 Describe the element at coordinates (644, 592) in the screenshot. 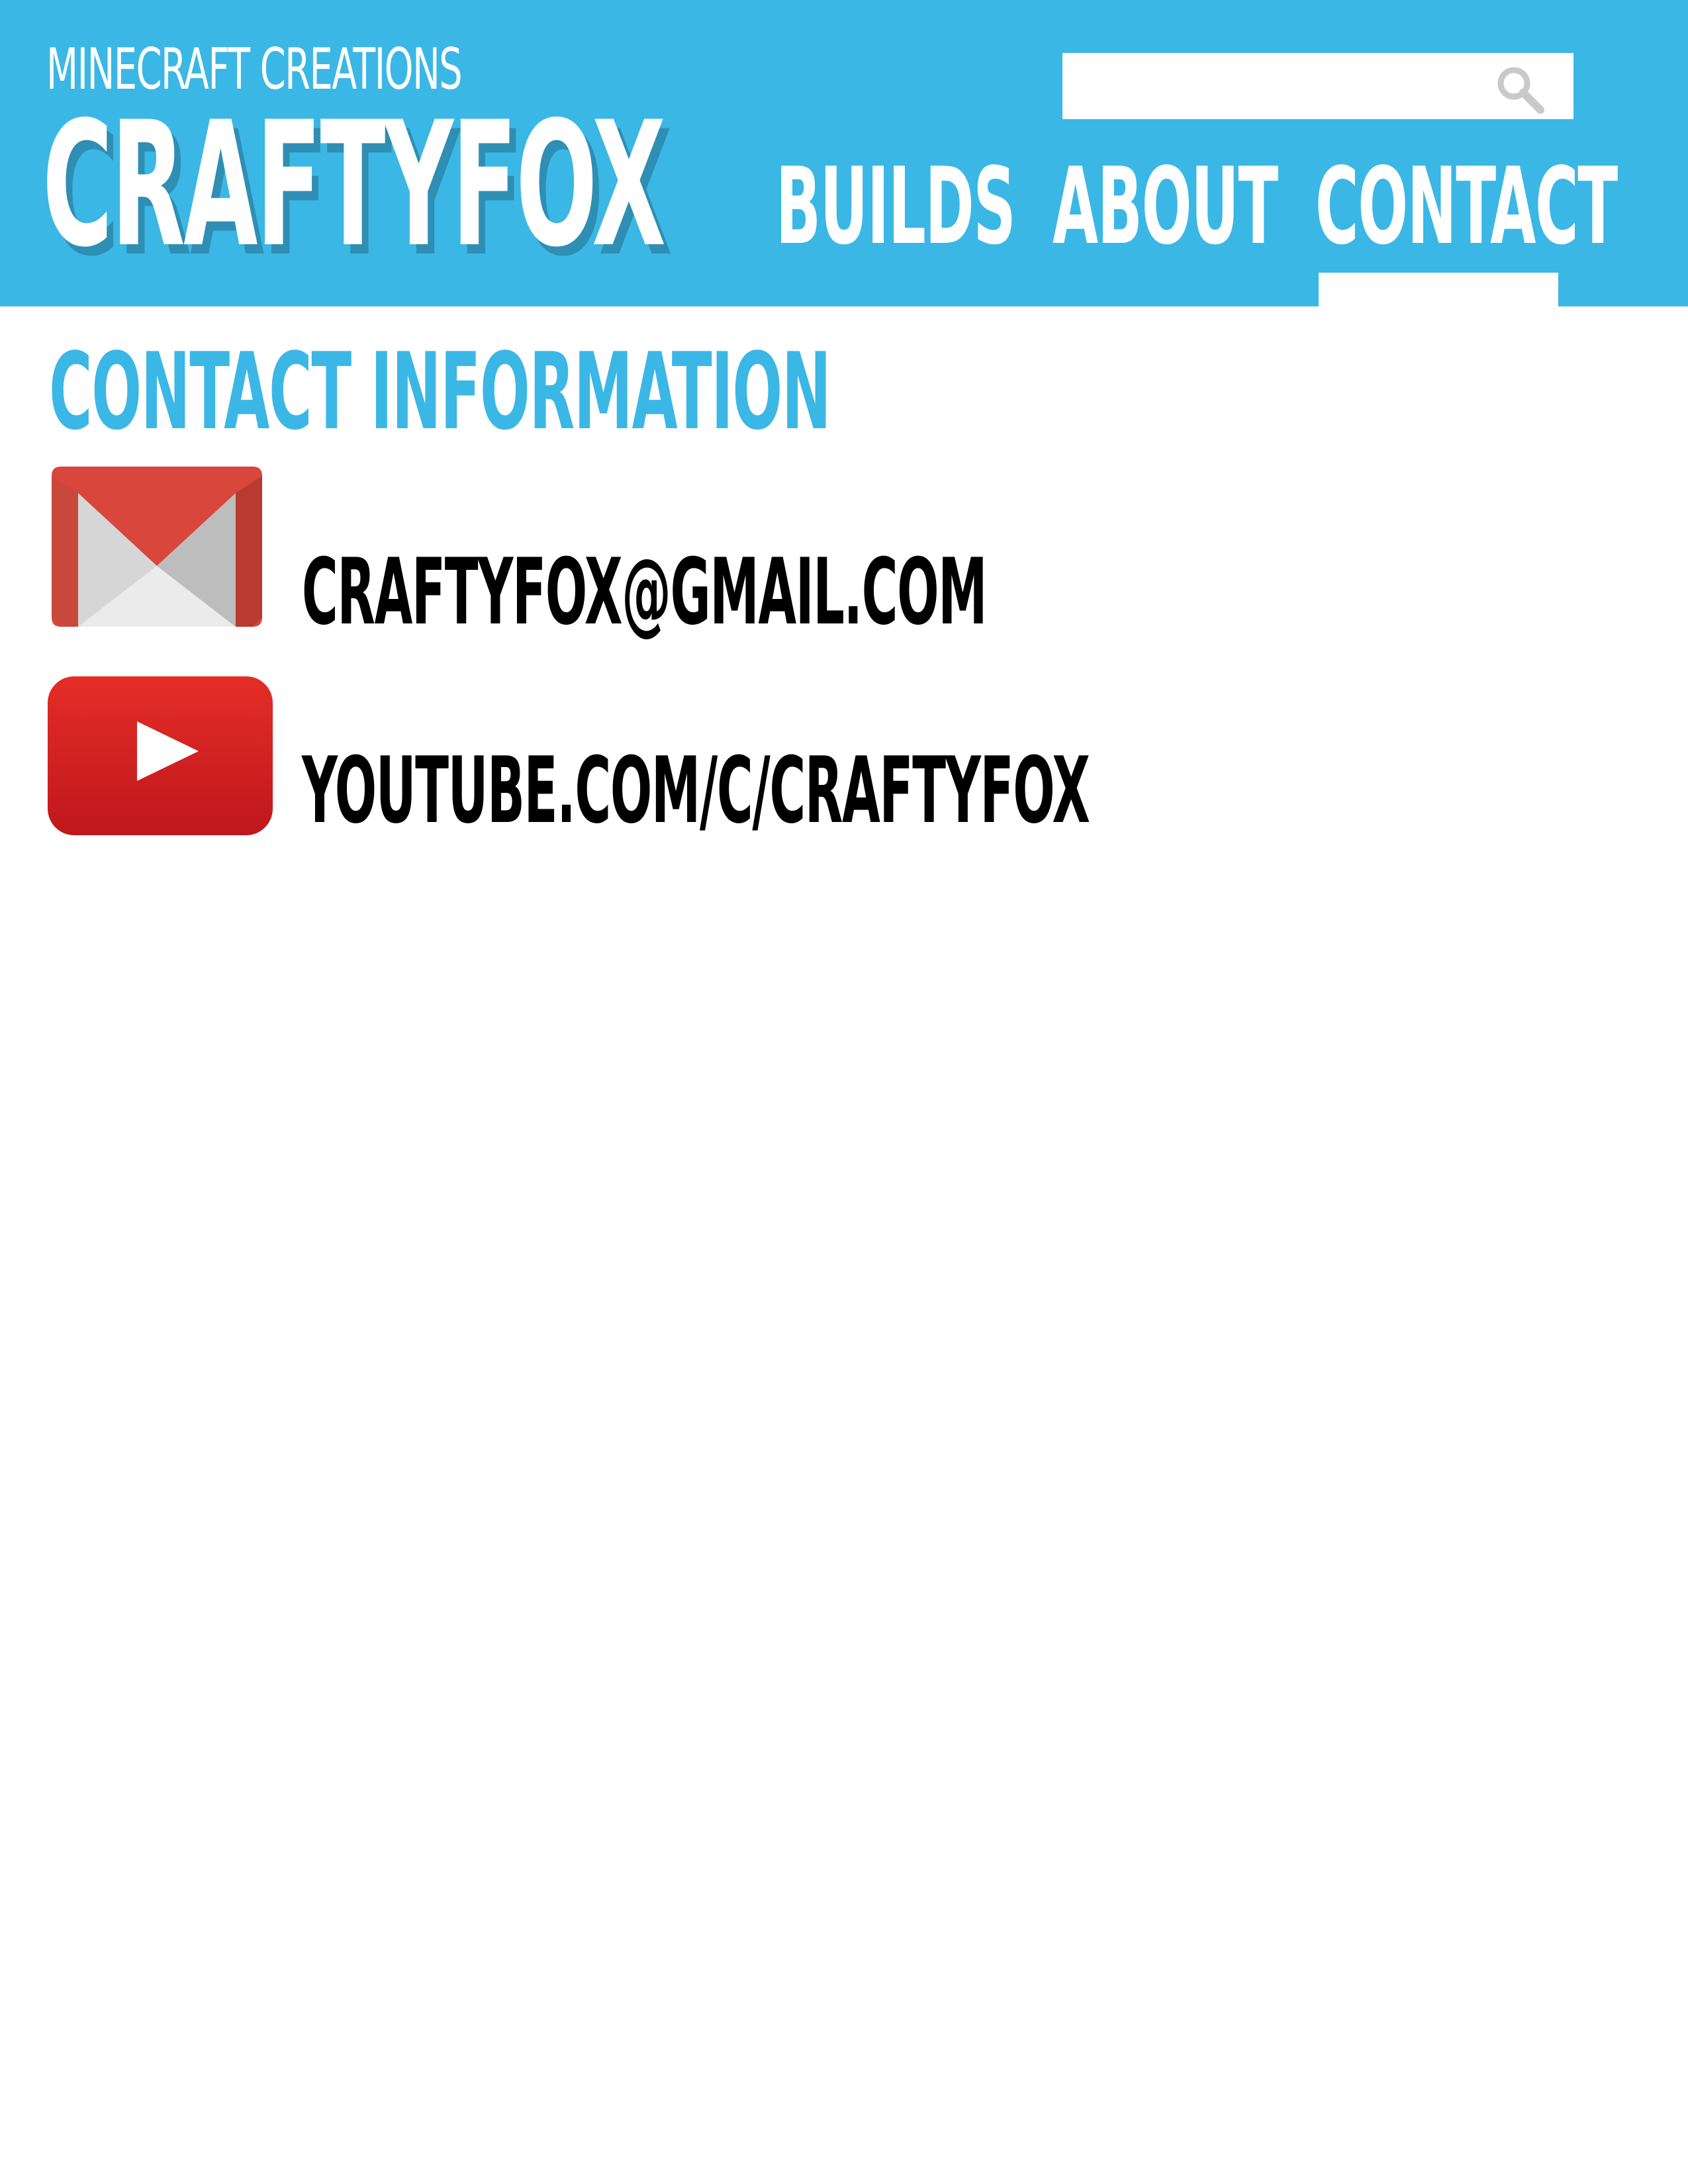

I see `email-link: CRAFTYFOX@GMAIL.COM` at that location.